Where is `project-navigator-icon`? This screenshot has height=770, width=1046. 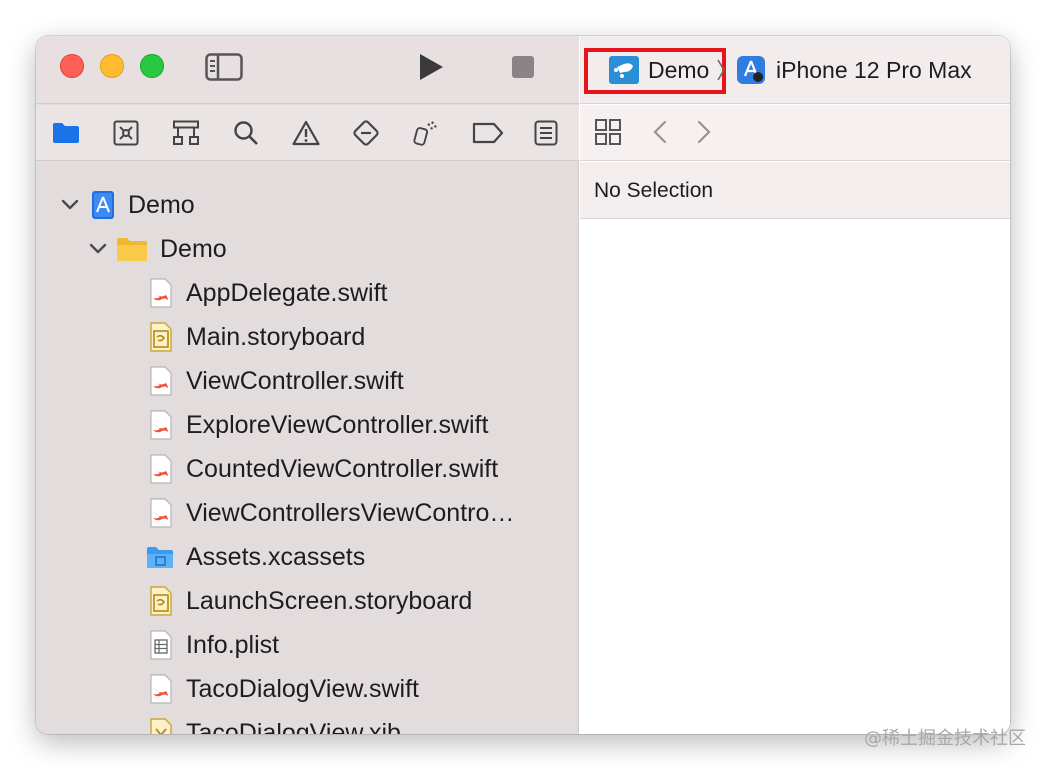 project-navigator-icon is located at coordinates (66, 133).